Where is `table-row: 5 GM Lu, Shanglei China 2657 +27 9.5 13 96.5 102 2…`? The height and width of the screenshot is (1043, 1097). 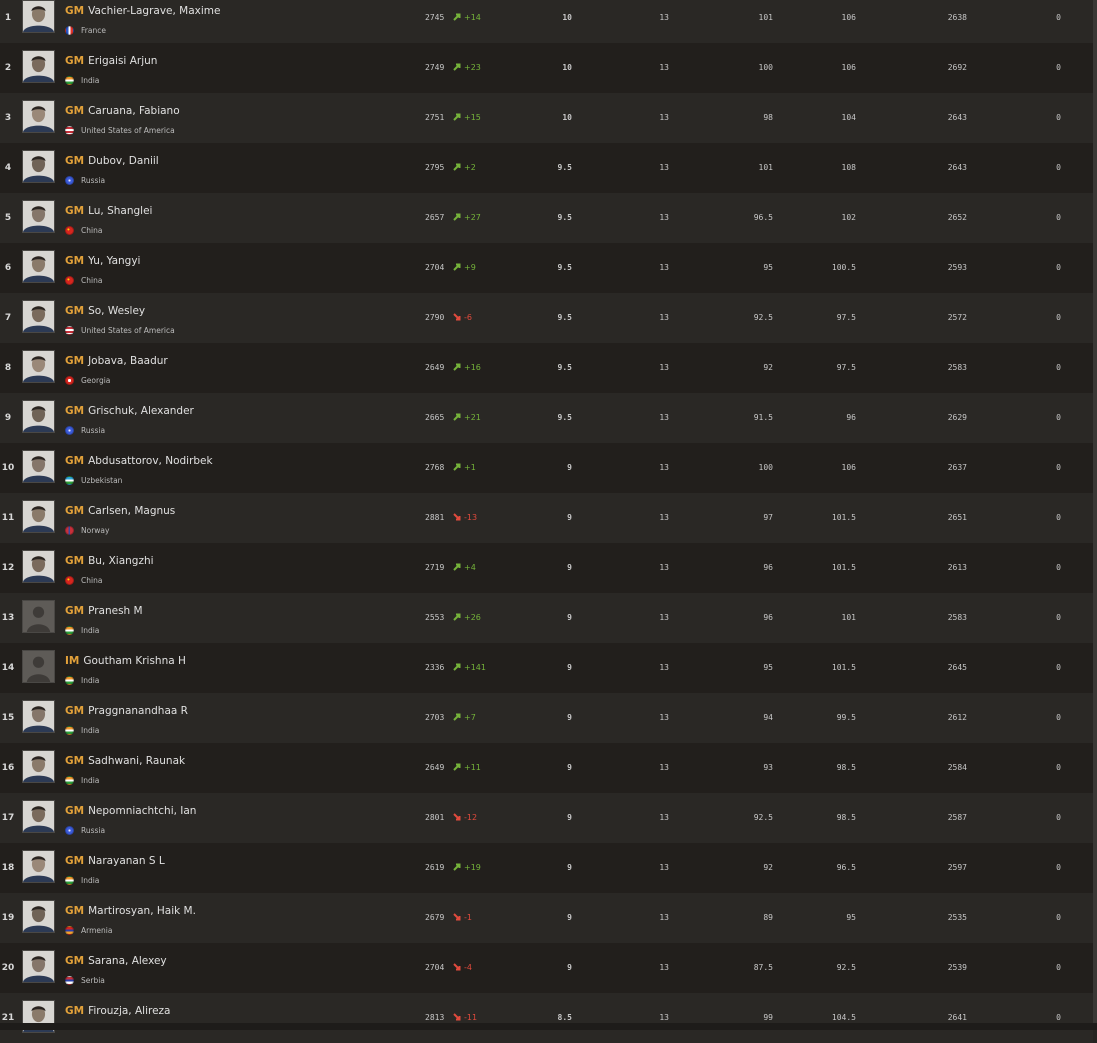
table-row: 5 GM Lu, Shanglei China 2657 +27 9.5 13 96.5 102 2… is located at coordinates (546, 218).